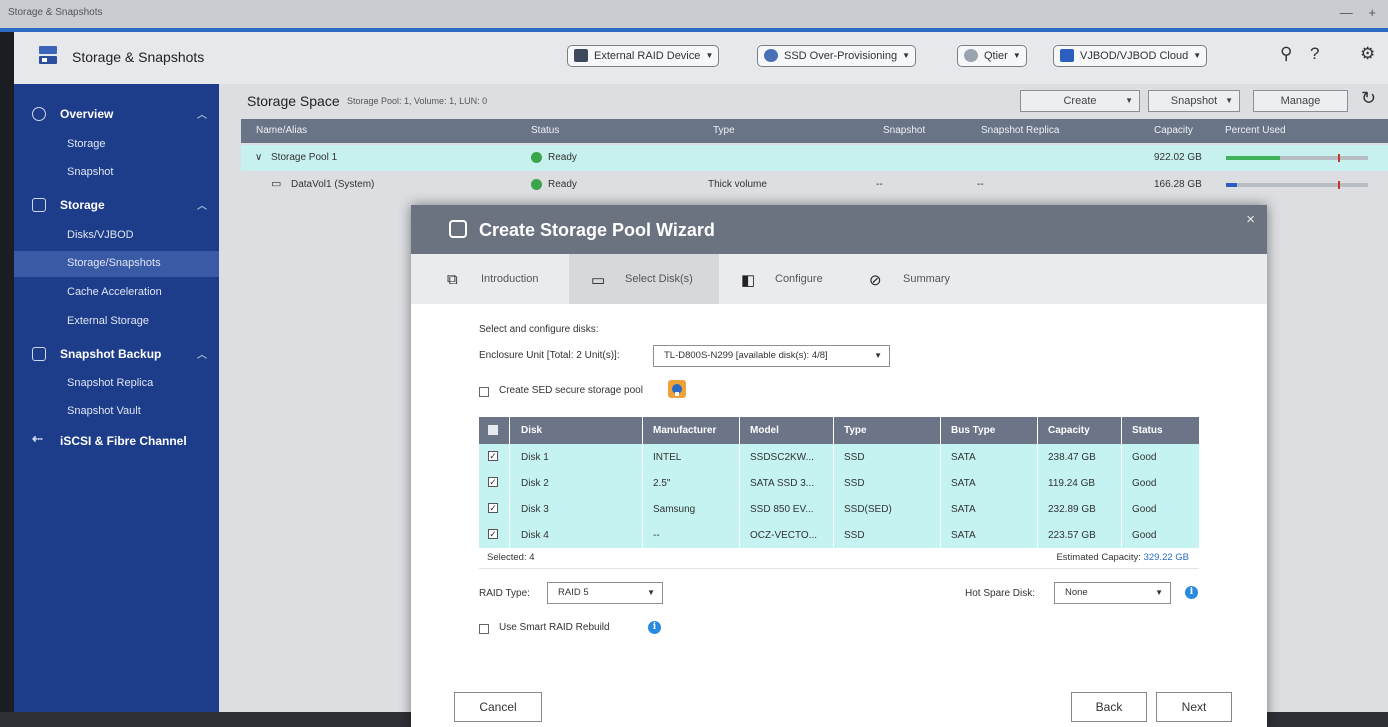  Describe the element at coordinates (484, 392) in the screenshot. I see `sed-checkbox` at that location.